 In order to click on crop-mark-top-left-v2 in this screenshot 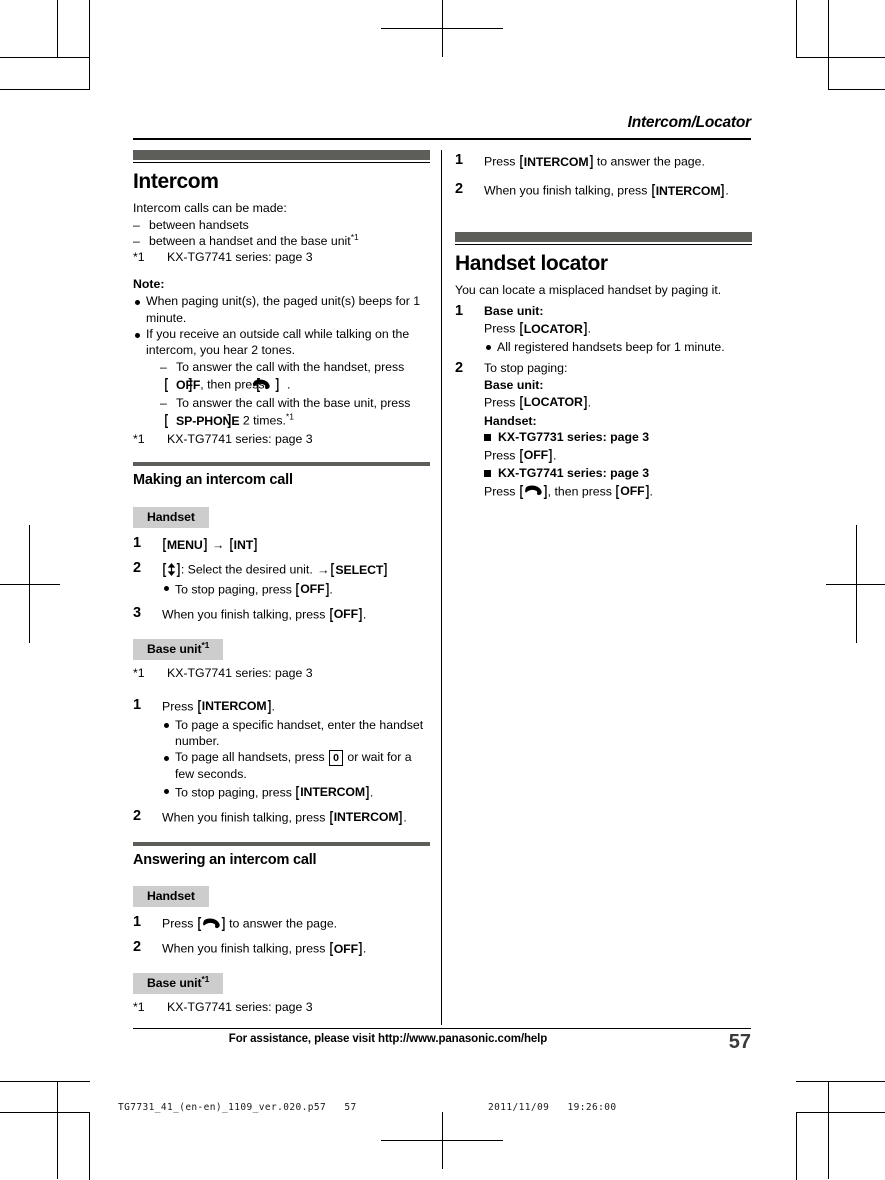, I will do `click(89, 45)`.